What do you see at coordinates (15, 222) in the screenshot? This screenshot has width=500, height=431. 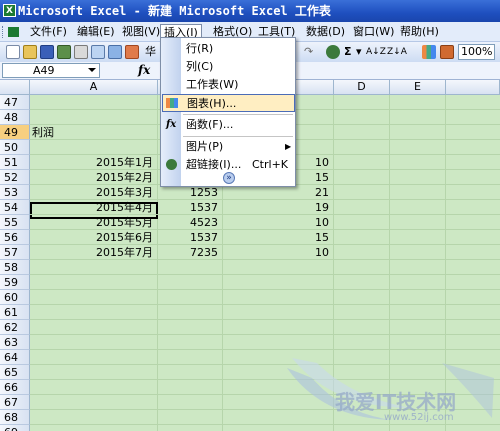 I see `row-header: 55` at bounding box center [15, 222].